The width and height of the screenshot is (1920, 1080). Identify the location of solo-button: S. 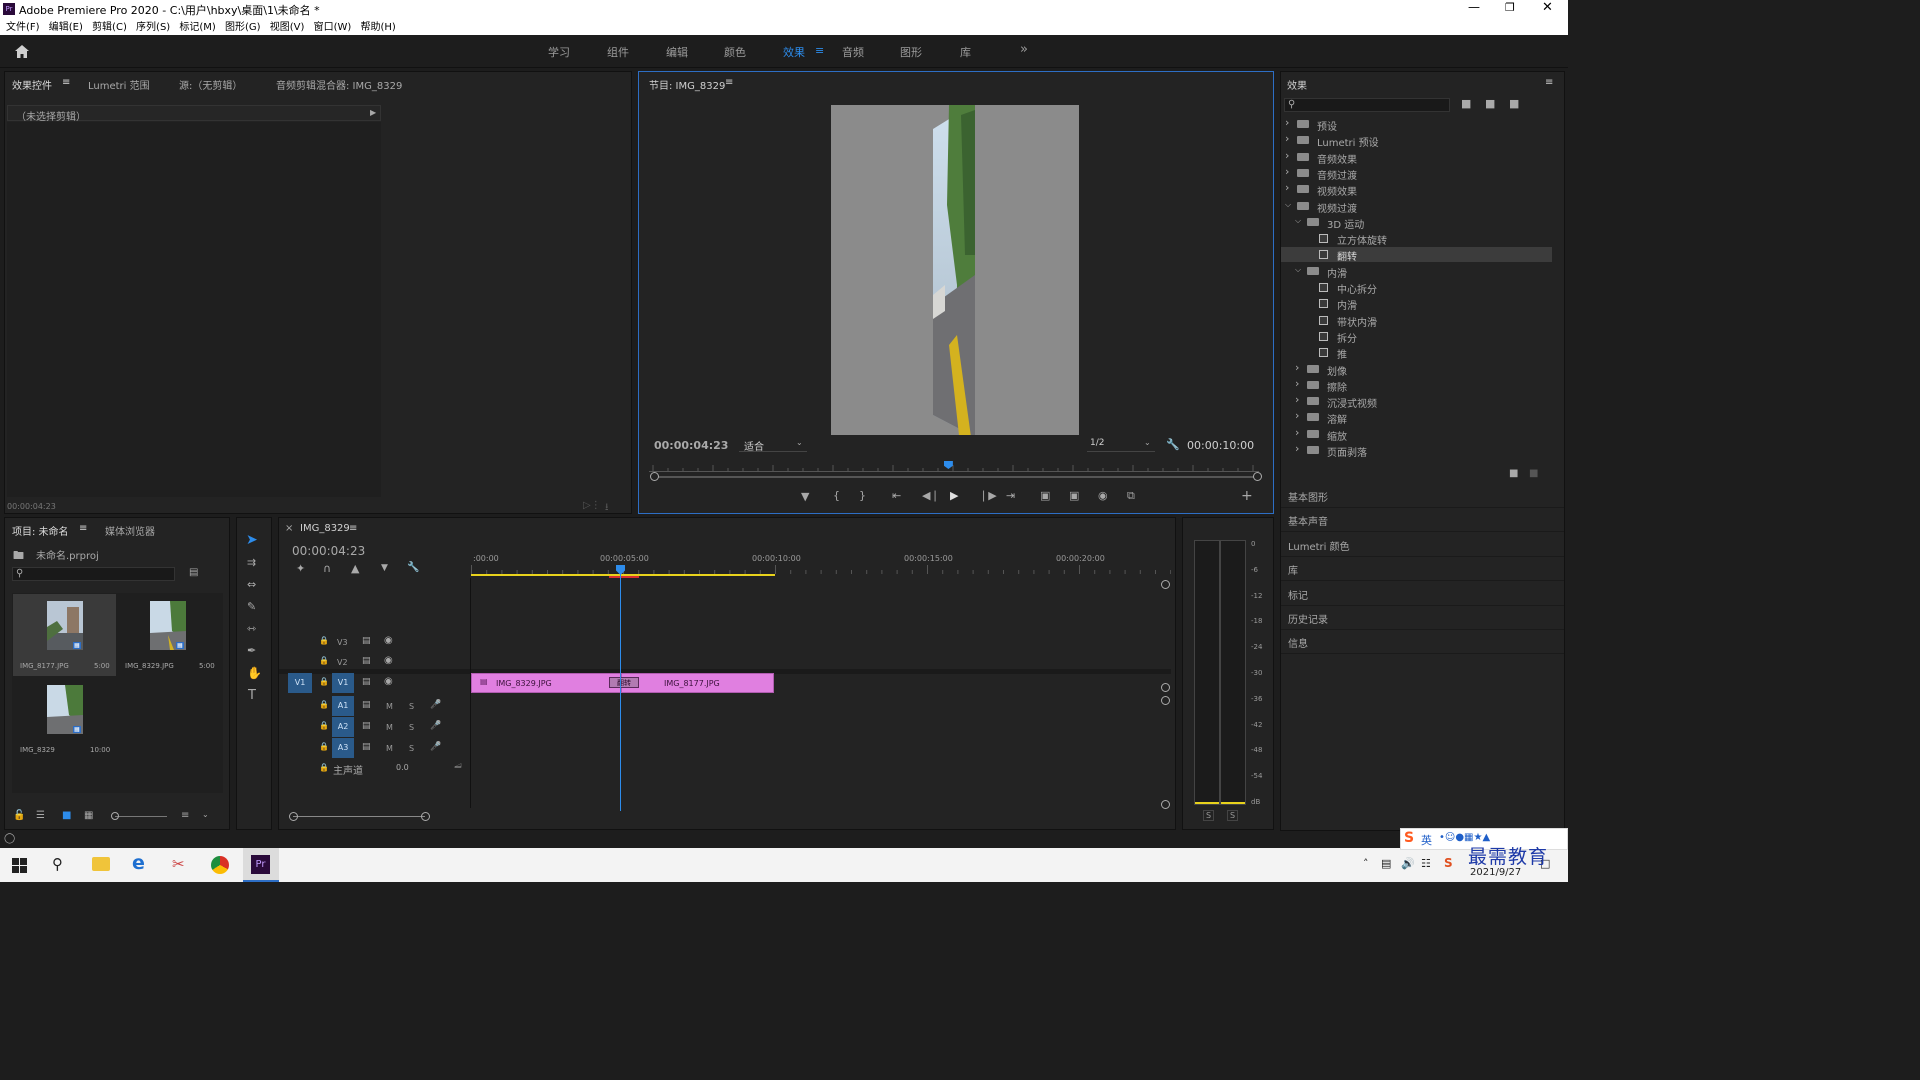
(411, 706).